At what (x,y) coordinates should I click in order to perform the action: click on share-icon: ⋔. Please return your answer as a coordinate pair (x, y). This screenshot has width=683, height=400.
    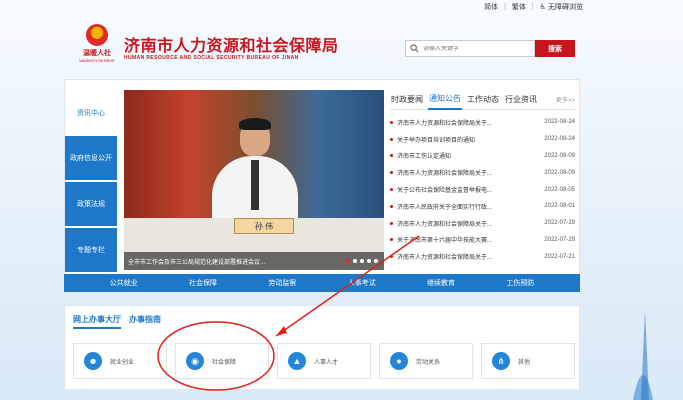
    Looking at the image, I should click on (501, 361).